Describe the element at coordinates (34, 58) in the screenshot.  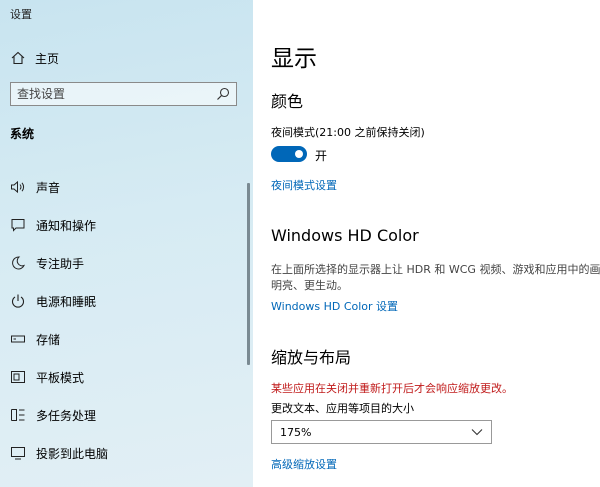
I see `sidebar-home: 主页` at that location.